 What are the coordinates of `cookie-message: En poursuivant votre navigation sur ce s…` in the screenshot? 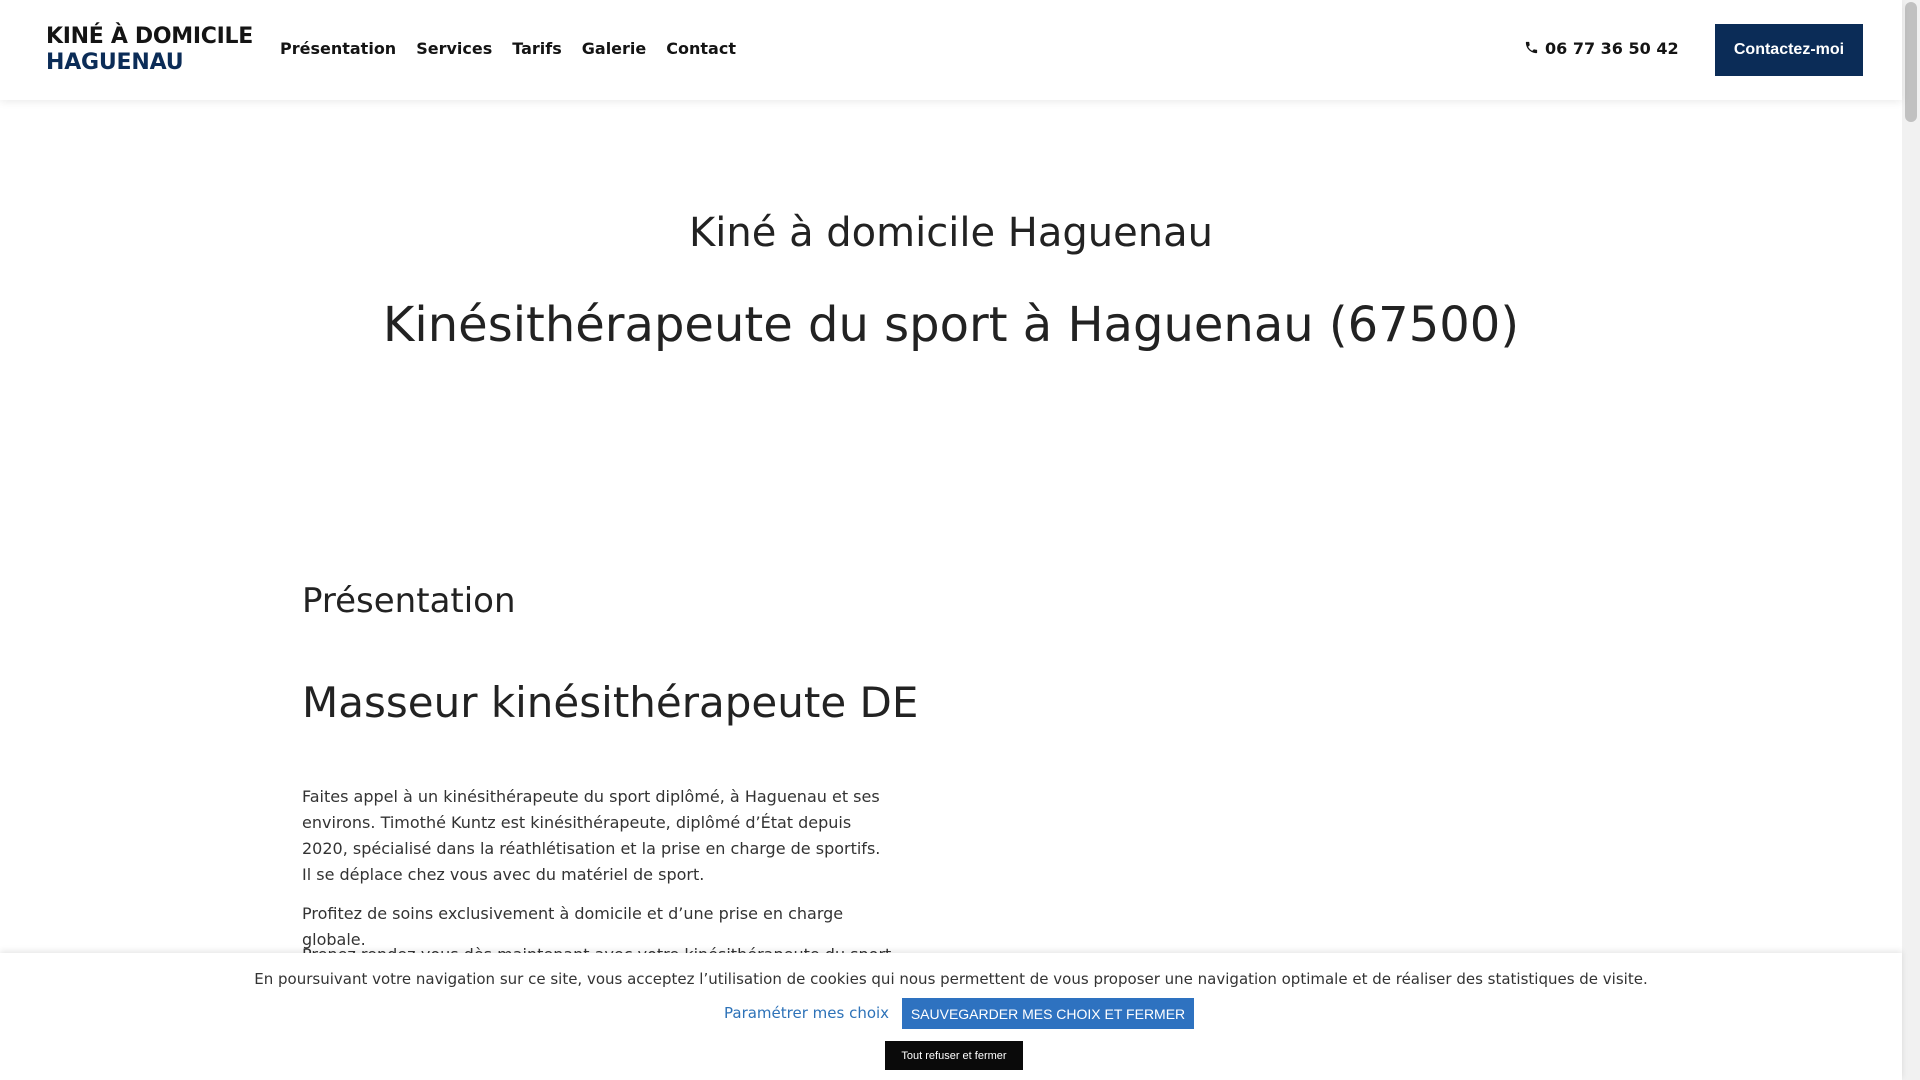 It's located at (951, 979).